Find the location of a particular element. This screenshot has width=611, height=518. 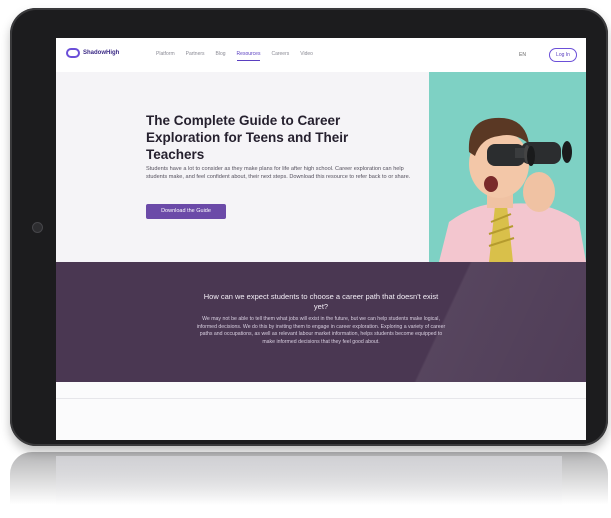

logo-text: ShadowHigh is located at coordinates (101, 53).